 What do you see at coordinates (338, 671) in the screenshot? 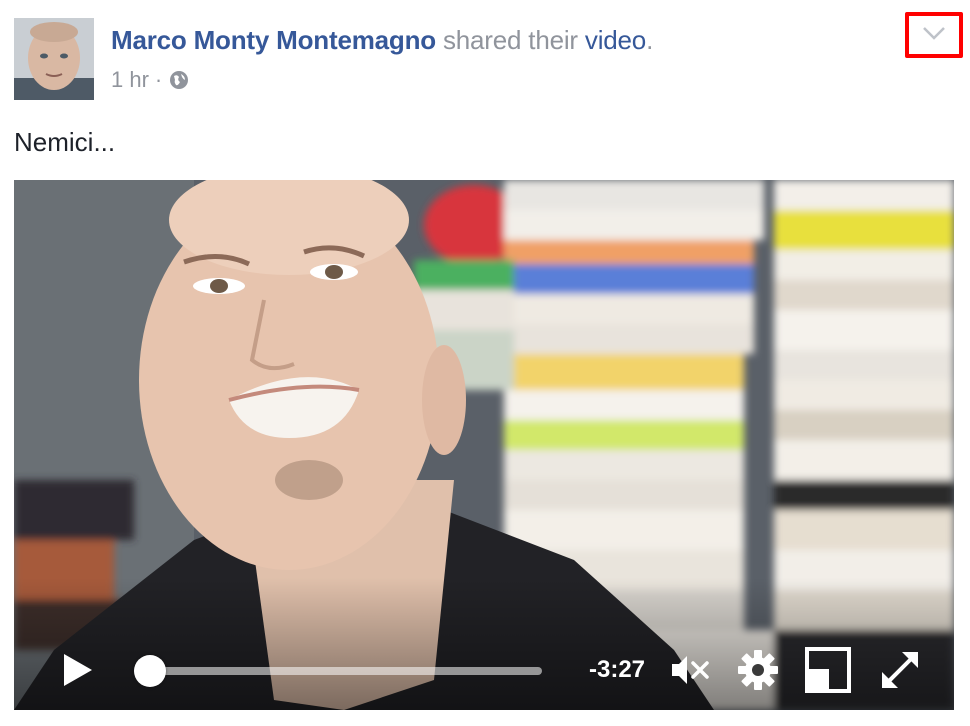
I see `progress-bar` at bounding box center [338, 671].